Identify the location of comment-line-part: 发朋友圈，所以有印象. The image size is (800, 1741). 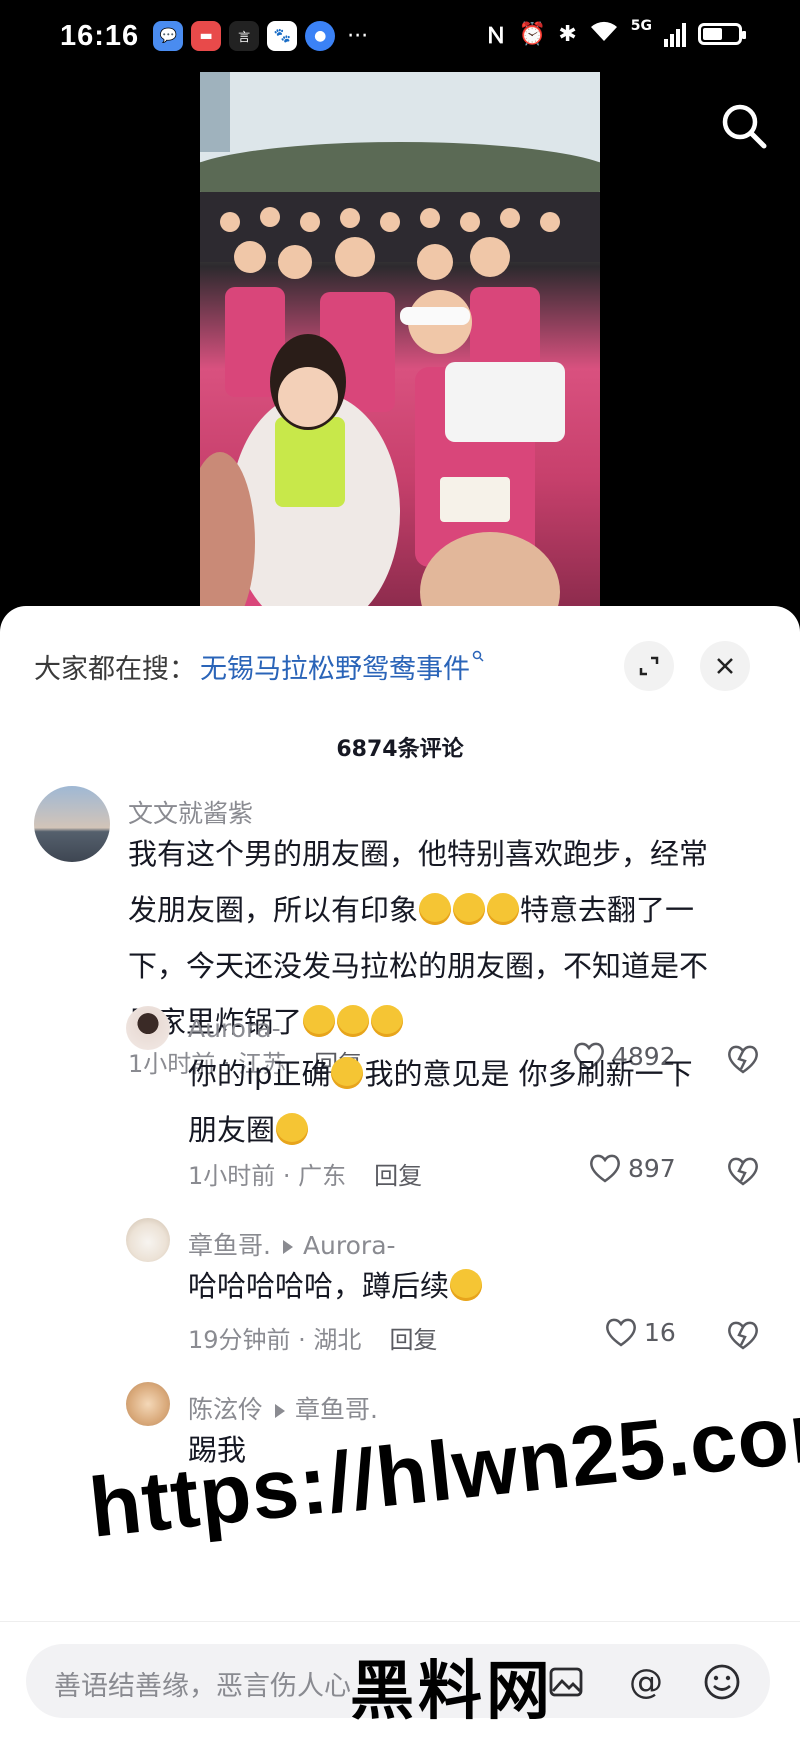
(273, 910).